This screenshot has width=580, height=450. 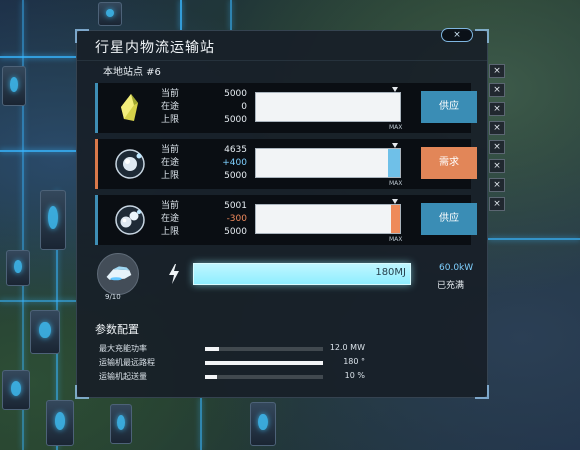 What do you see at coordinates (155, 48) in the screenshot?
I see `panel-title: 行星内物流运输站` at bounding box center [155, 48].